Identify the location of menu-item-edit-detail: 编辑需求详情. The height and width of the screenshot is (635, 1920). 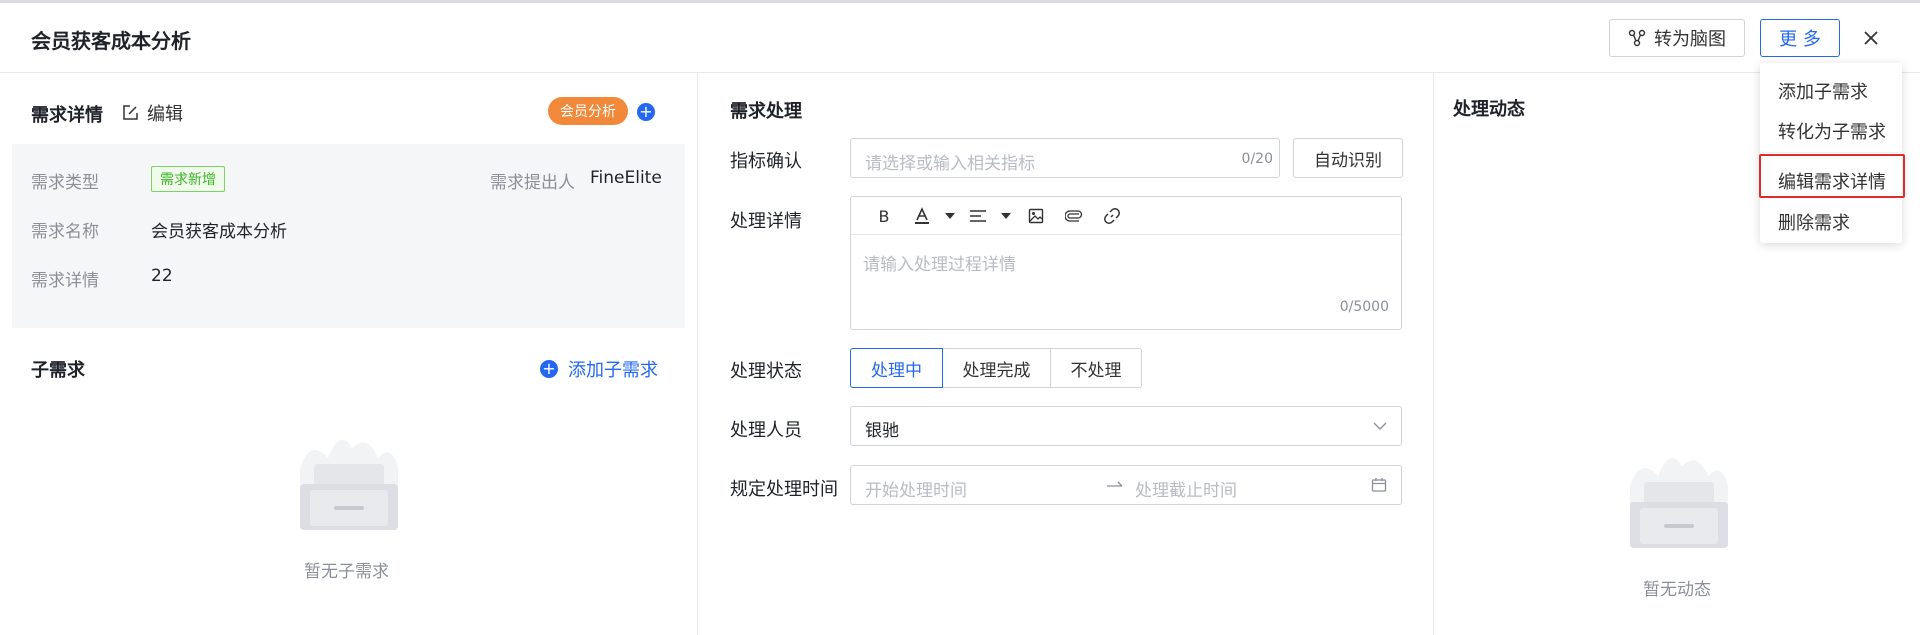
(1832, 181).